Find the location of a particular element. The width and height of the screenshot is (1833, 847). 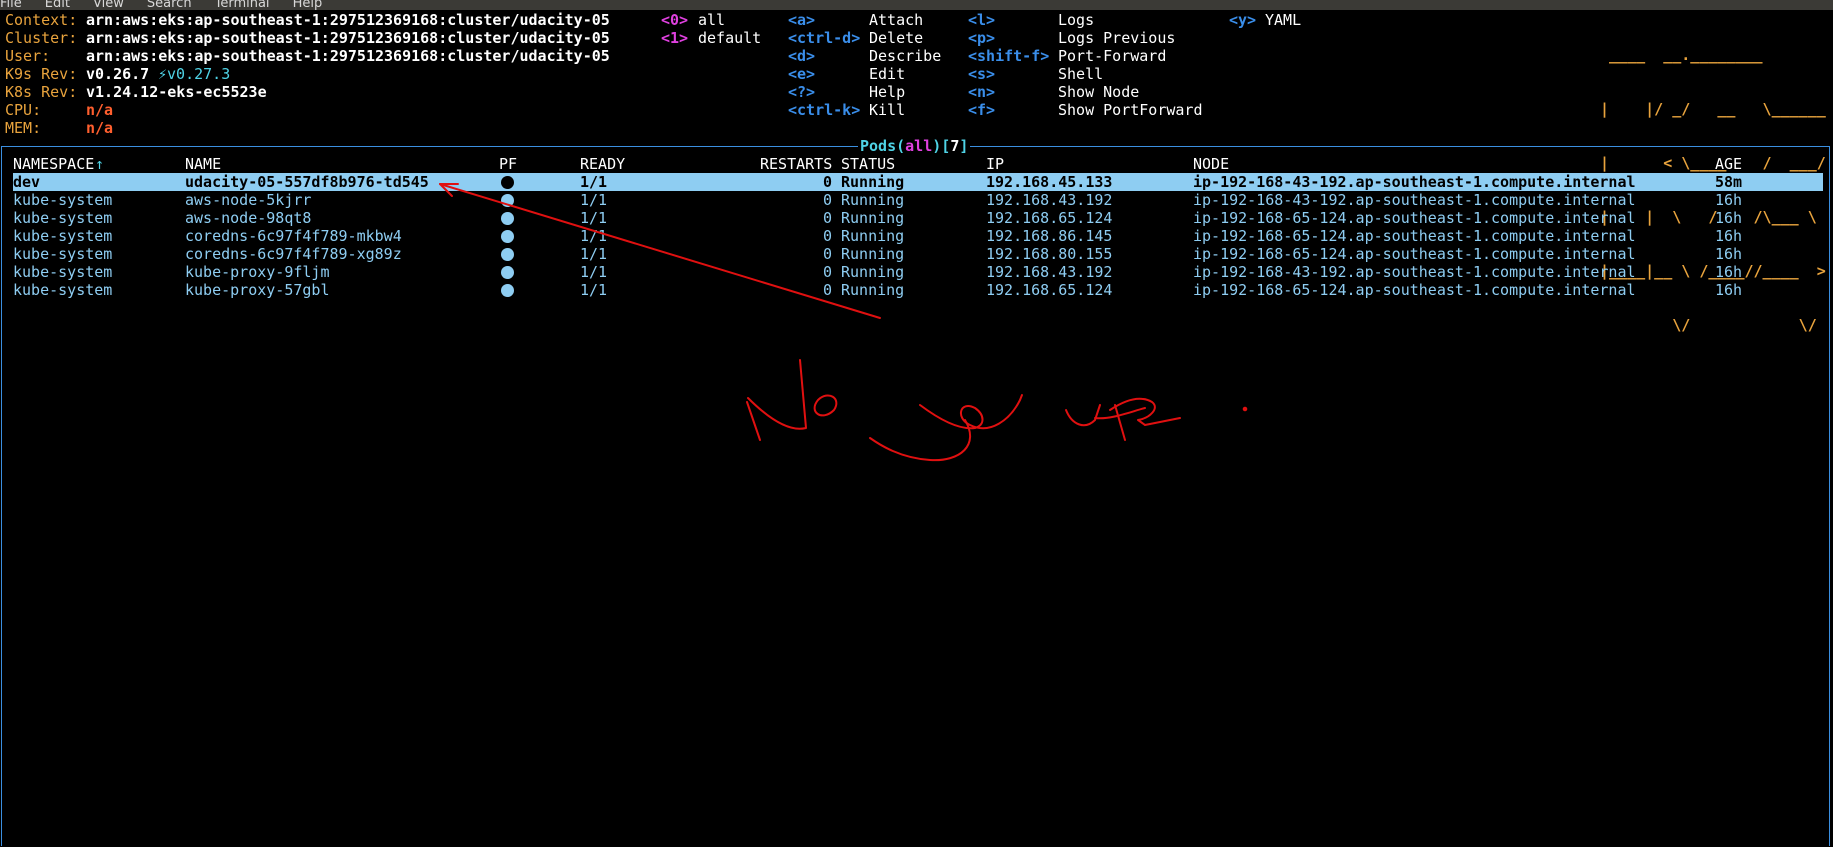

annotation-dot is located at coordinates (1245, 409).